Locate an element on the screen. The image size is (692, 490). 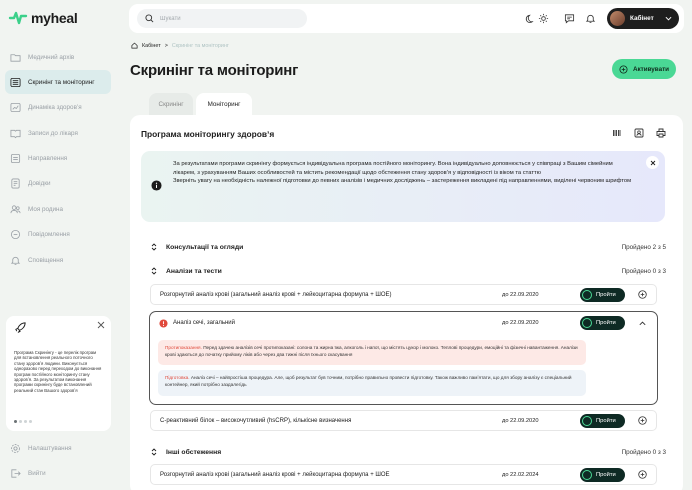
sidebar-item-referrals: Направлення is located at coordinates (58, 159).